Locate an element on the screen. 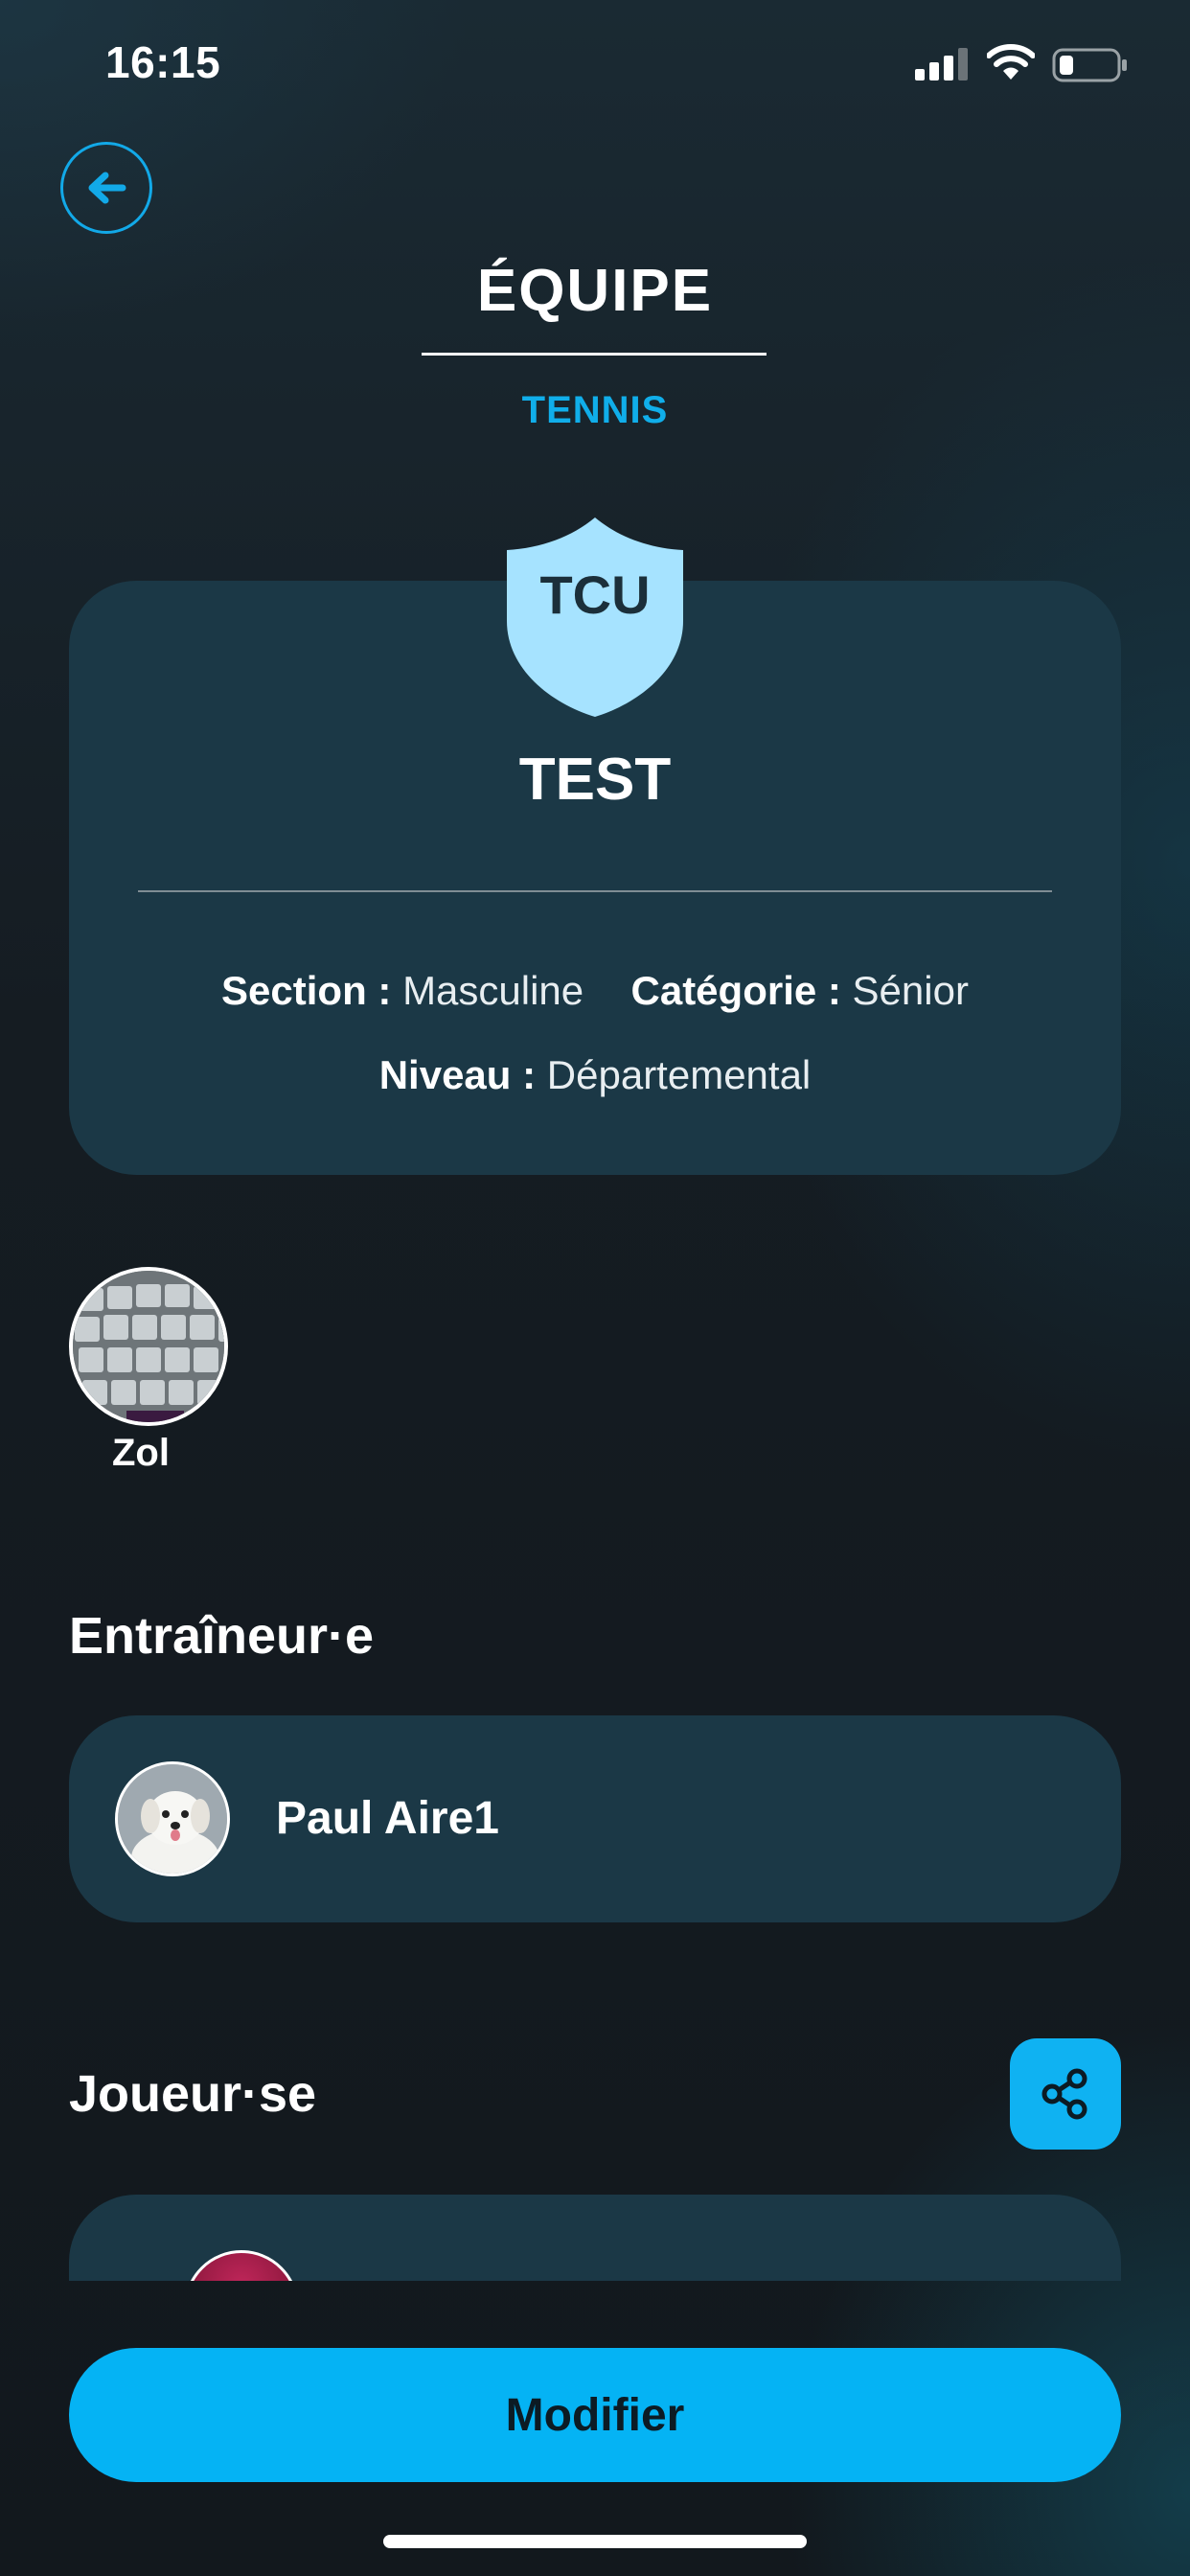  page-title: ÉQUIPE is located at coordinates (595, 291).